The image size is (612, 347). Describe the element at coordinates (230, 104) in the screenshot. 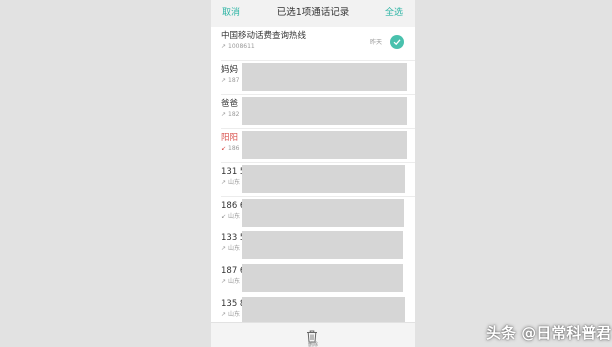

I see `call-contact-name: 爸爸` at that location.